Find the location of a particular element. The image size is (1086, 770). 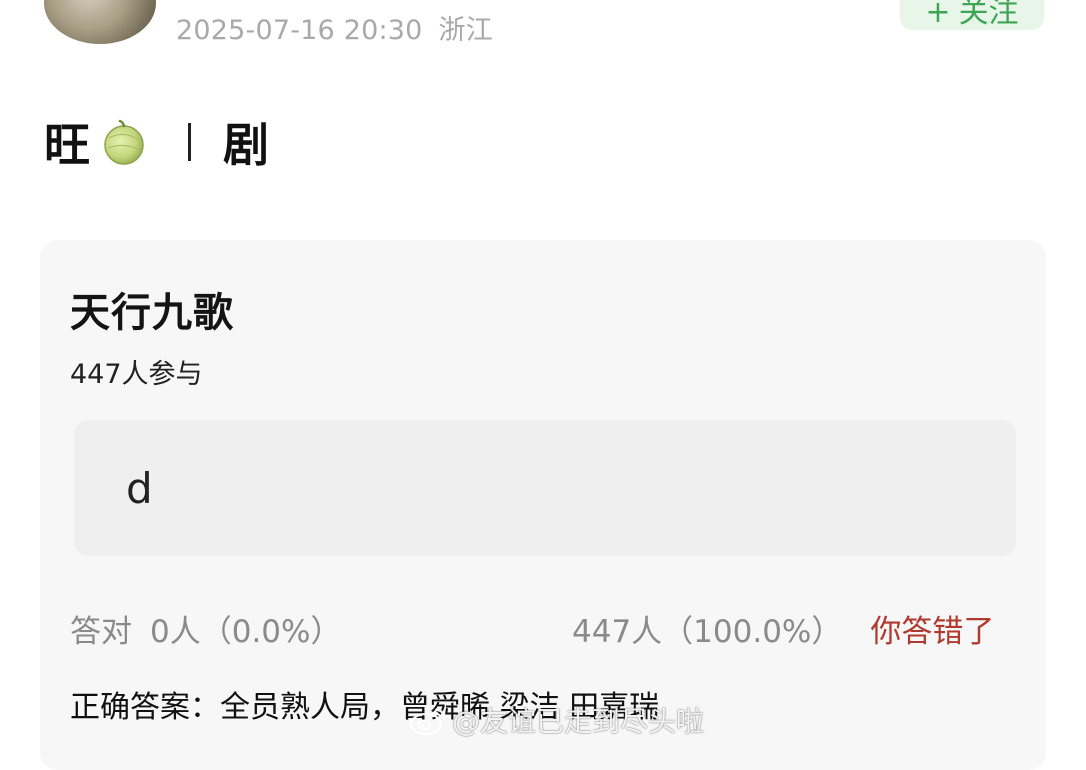

weibo-icon is located at coordinates (428, 720).